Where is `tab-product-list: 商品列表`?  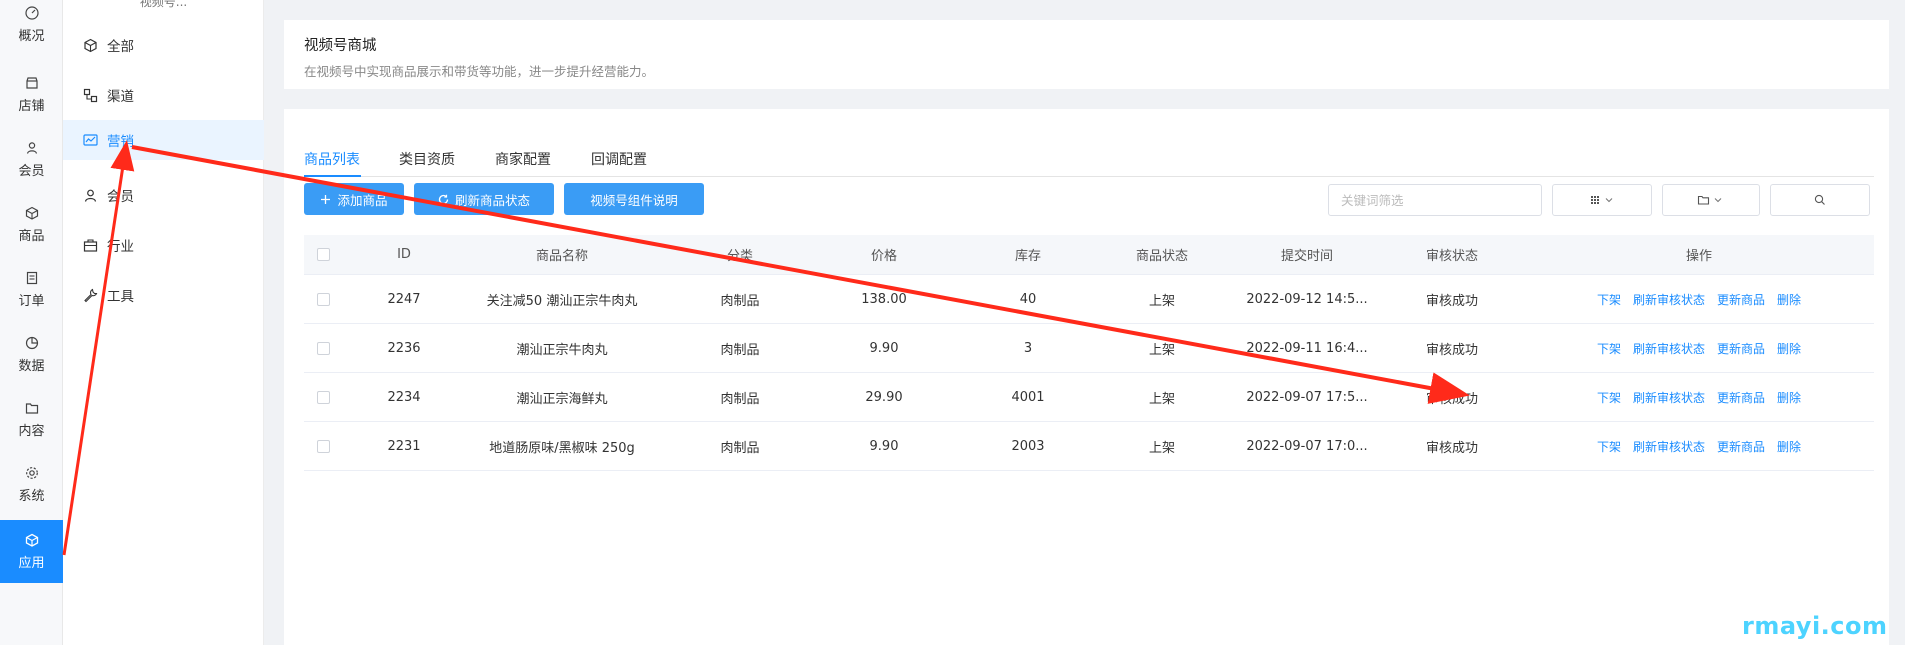 tab-product-list: 商品列表 is located at coordinates (332, 159).